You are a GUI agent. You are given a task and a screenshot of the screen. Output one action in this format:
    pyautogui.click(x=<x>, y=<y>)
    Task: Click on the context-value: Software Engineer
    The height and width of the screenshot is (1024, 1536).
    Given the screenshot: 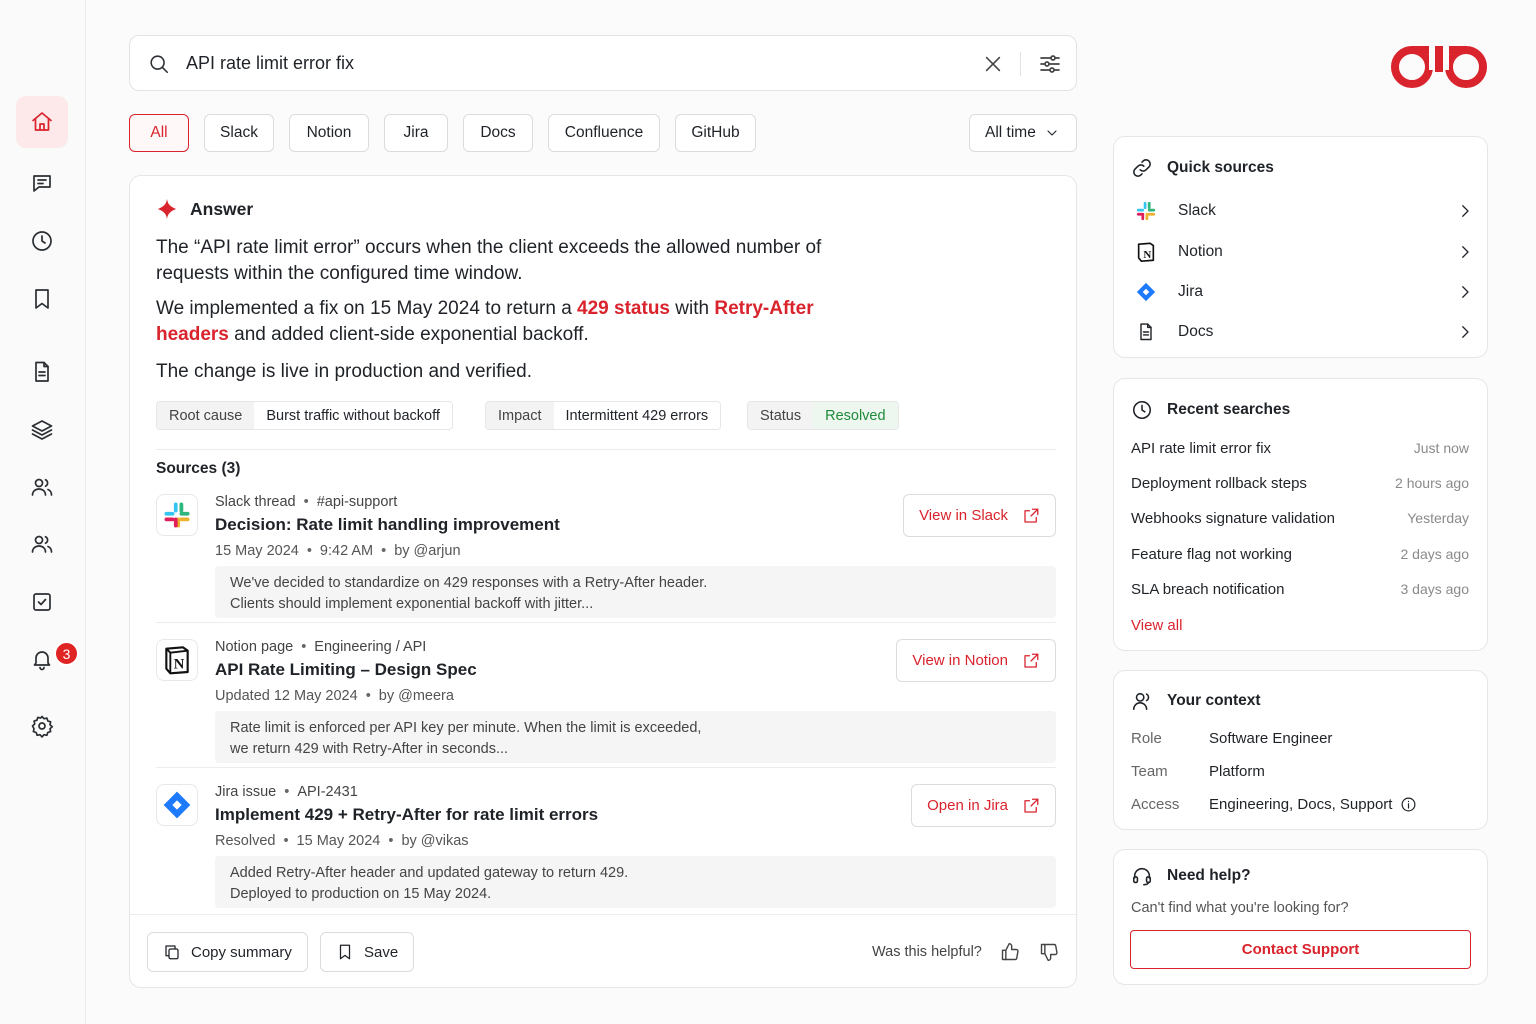 What is the action you would take?
    pyautogui.click(x=1271, y=738)
    